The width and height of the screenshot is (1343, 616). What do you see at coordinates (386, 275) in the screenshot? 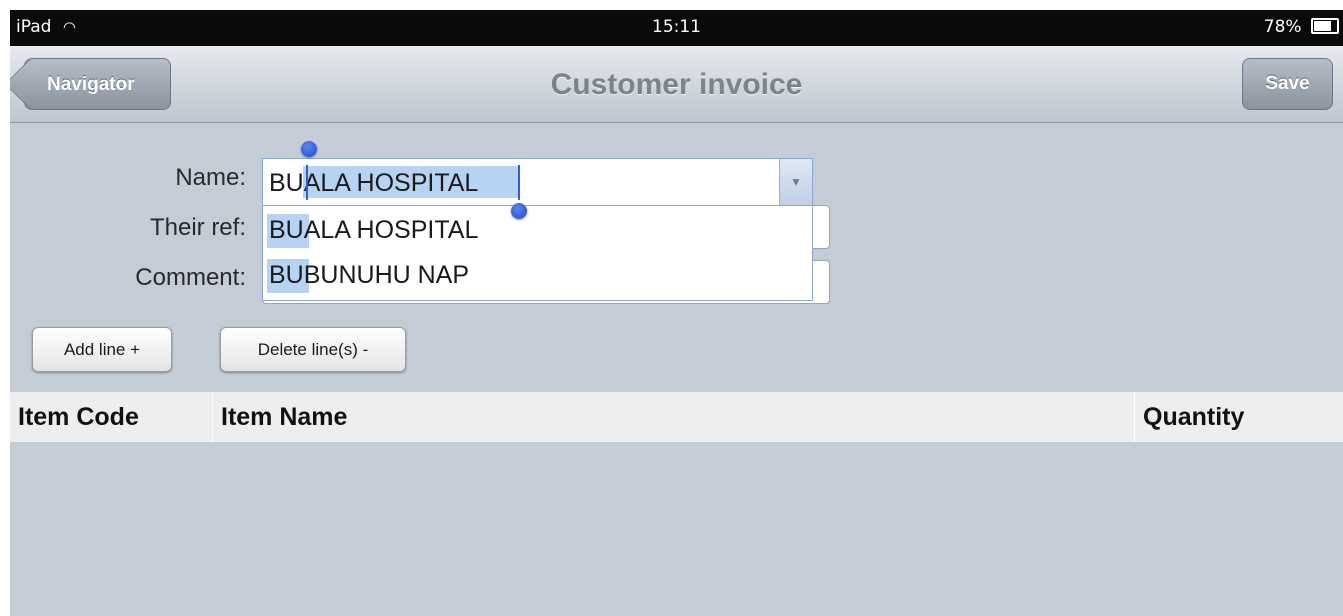
I see `suggestion-rest: BUNUHU NAP` at bounding box center [386, 275].